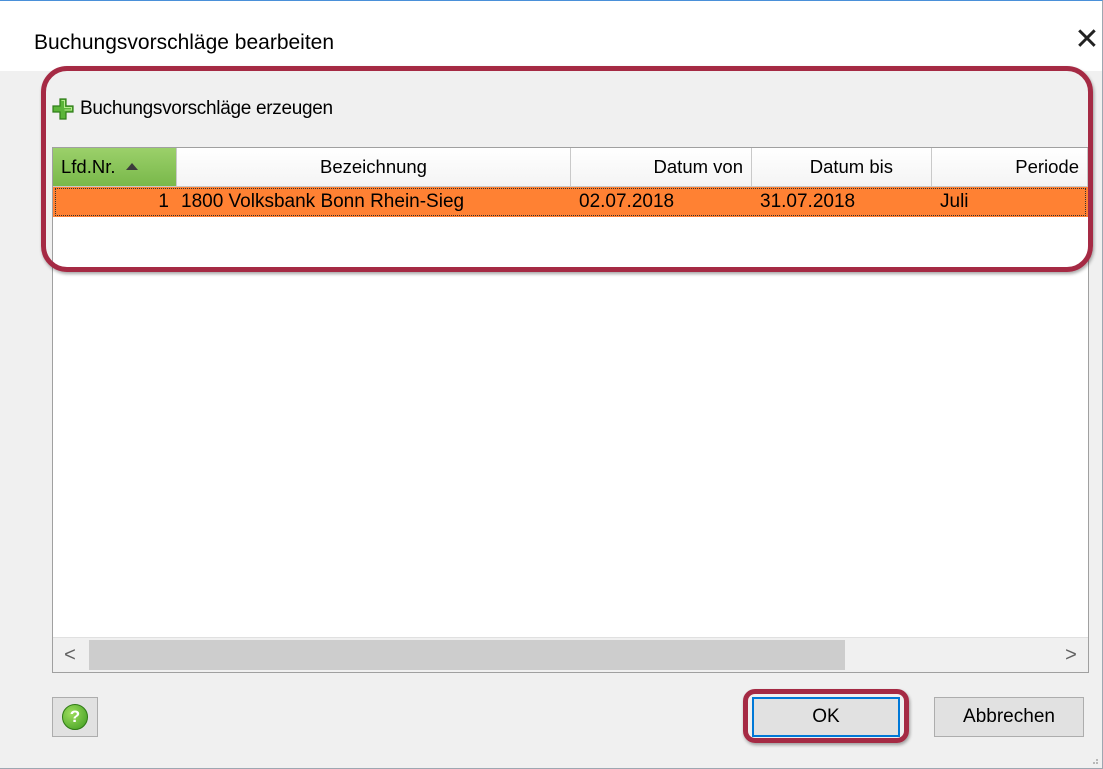  What do you see at coordinates (163, 201) in the screenshot?
I see `cell-lfd-nr: 1` at bounding box center [163, 201].